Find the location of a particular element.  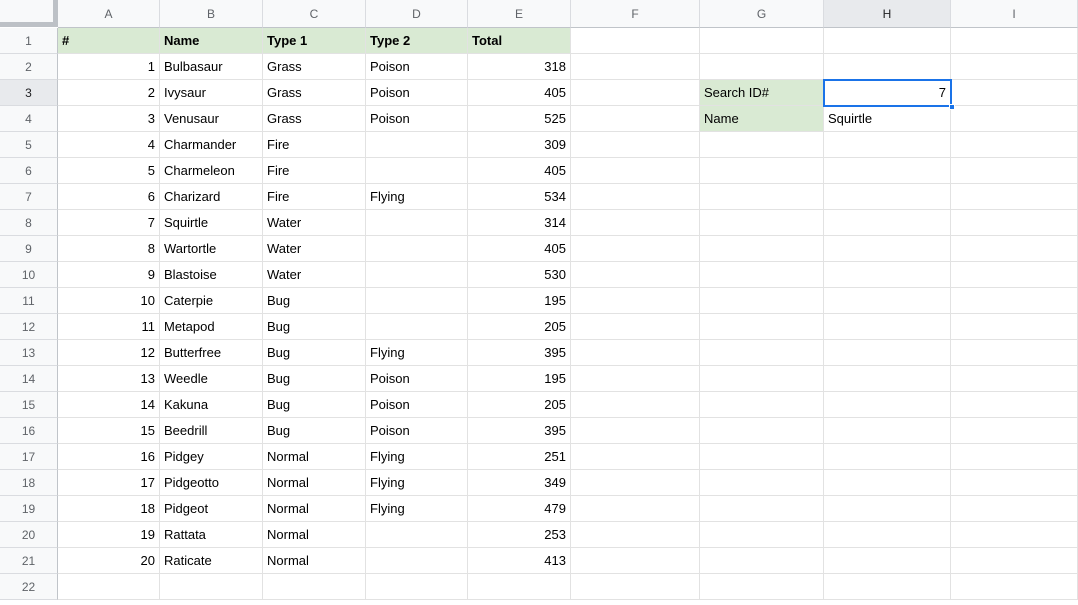

cell-H1 is located at coordinates (887, 41).